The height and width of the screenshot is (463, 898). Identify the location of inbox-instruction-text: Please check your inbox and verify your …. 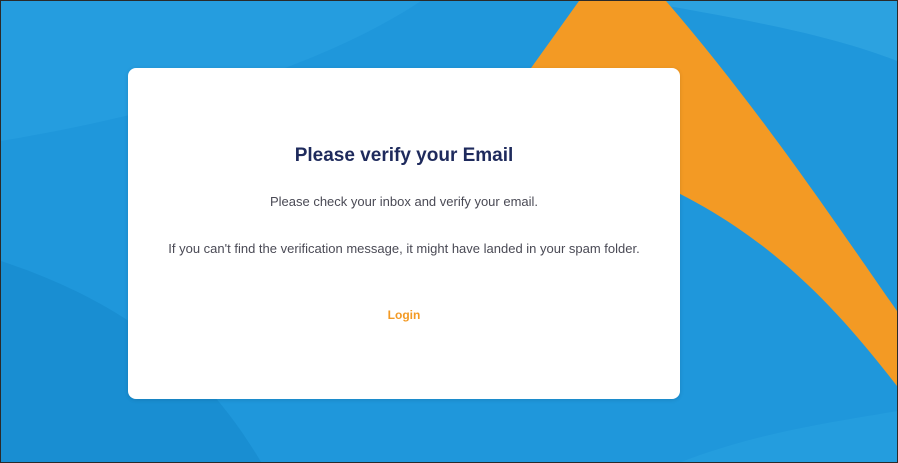
(404, 201).